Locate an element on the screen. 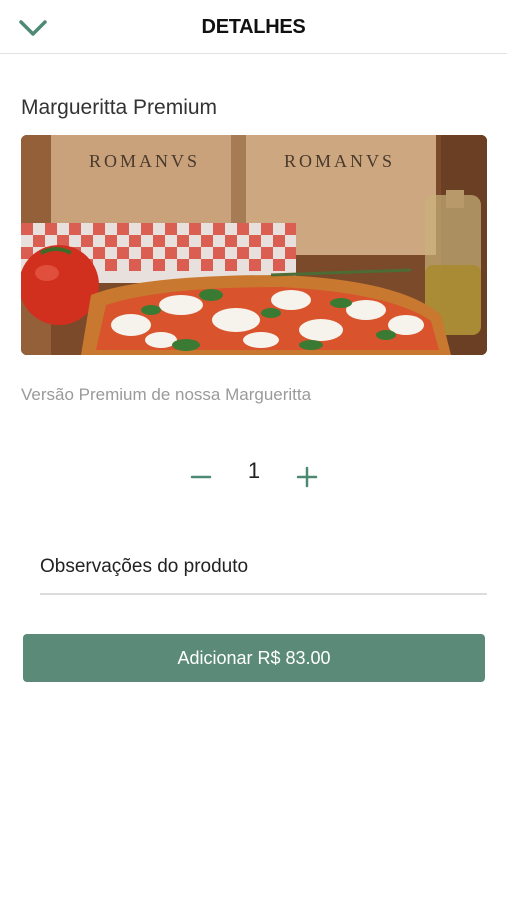 The image size is (507, 900). add-to-cart-button: Adicionar R$ 83.00 is located at coordinates (254, 658).